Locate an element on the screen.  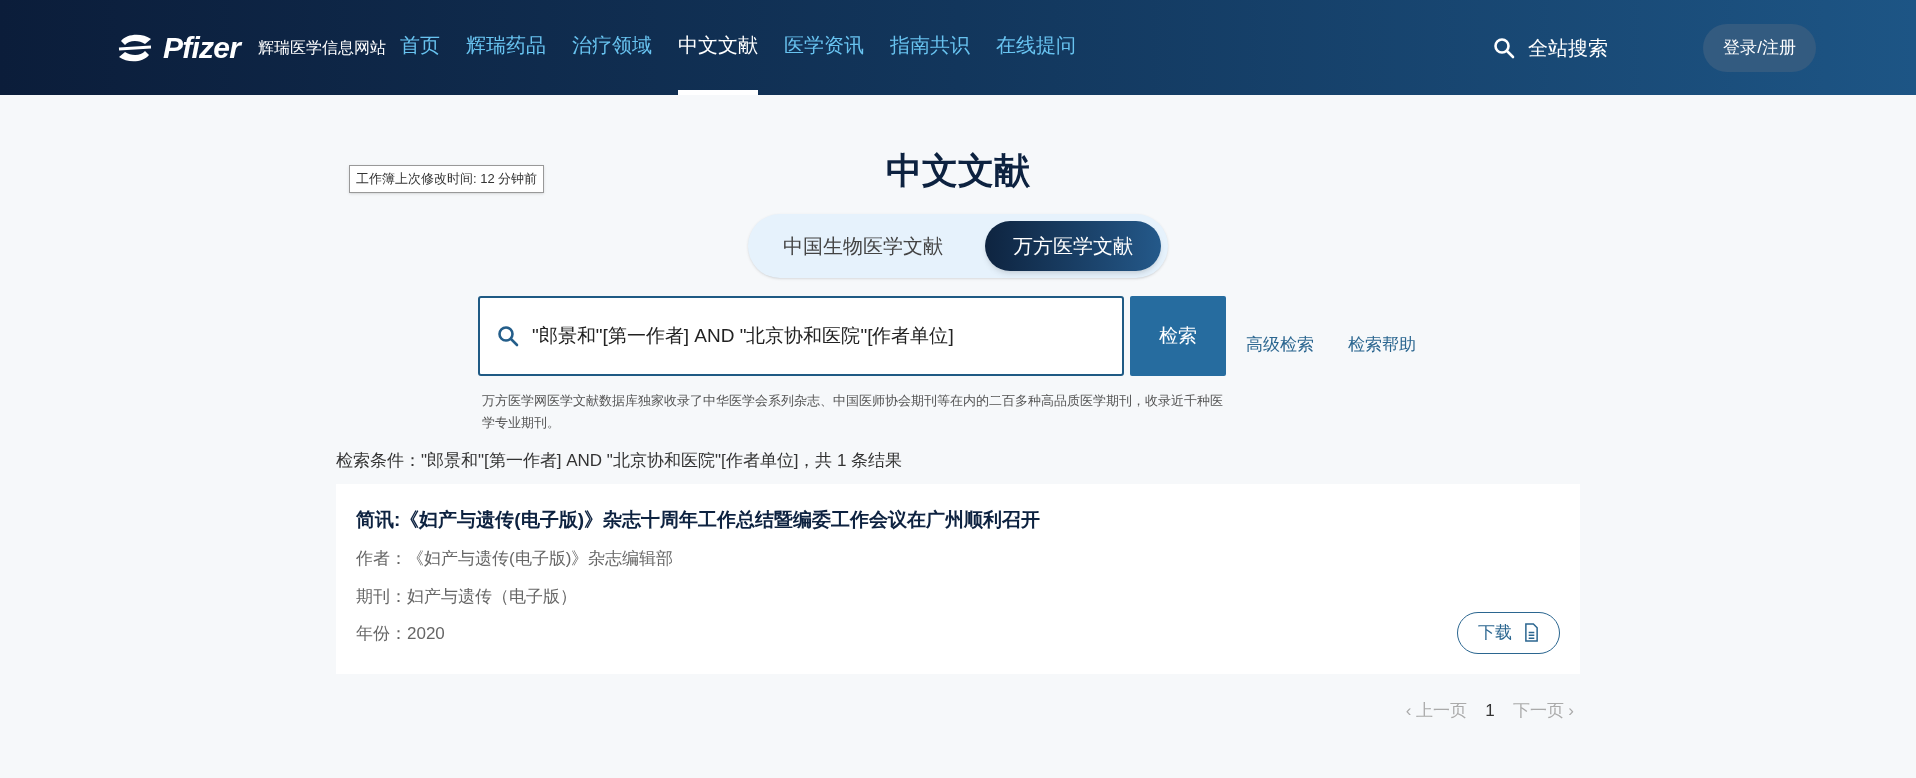
page-number: 1 is located at coordinates (1490, 710).